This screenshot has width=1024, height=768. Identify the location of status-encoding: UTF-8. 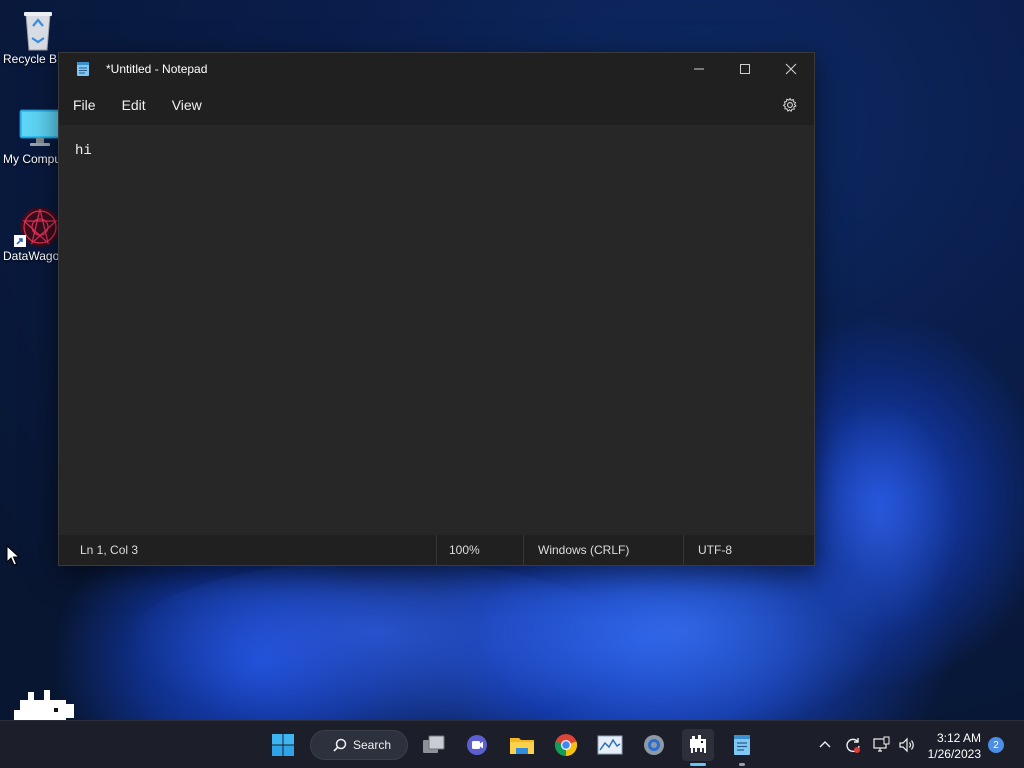
(707, 550).